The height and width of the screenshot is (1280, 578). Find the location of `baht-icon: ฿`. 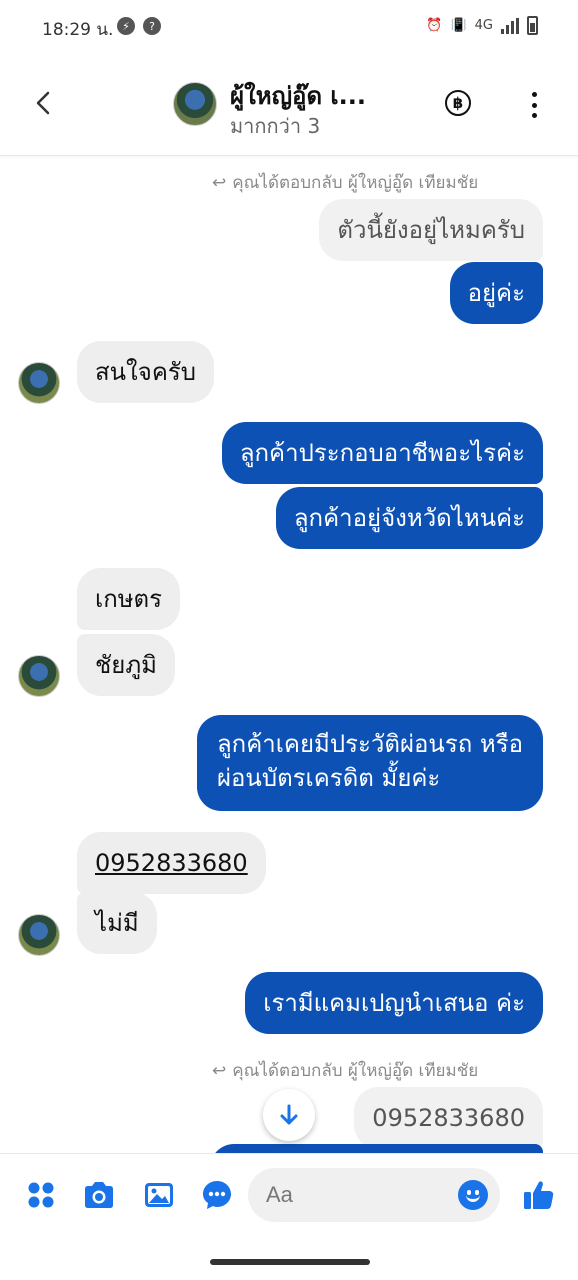

baht-icon: ฿ is located at coordinates (458, 103).